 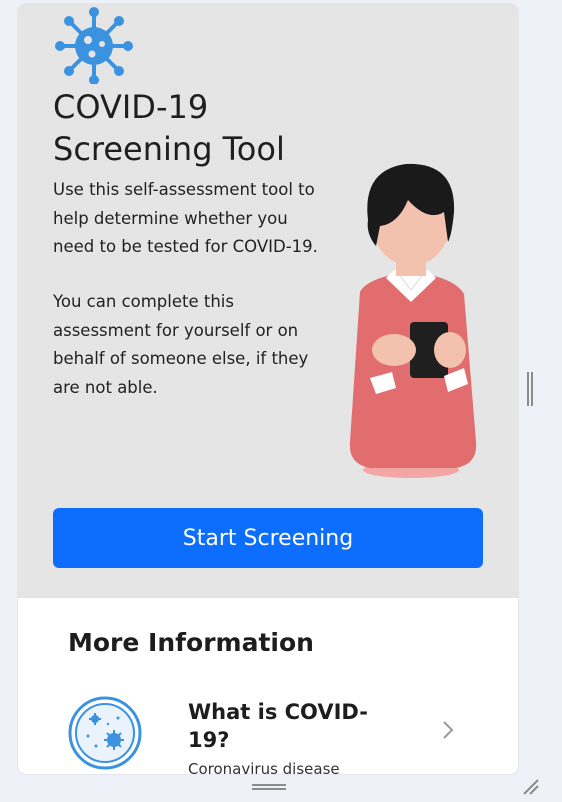 I want to click on person-with-phone-illustration, so click(x=413, y=320).